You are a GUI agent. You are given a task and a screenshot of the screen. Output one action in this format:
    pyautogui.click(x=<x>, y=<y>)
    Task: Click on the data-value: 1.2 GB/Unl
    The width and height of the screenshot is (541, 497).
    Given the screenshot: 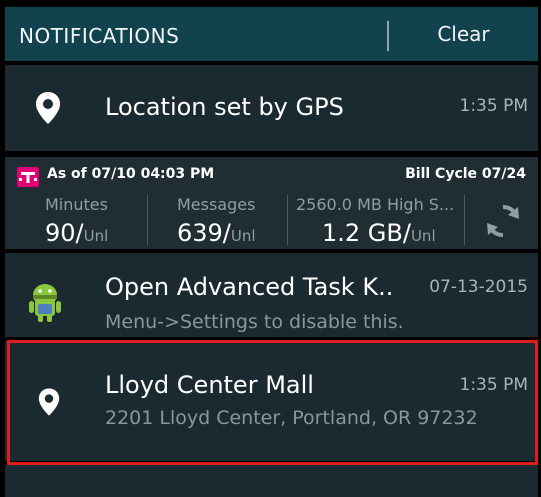 What is the action you would take?
    pyautogui.click(x=379, y=233)
    